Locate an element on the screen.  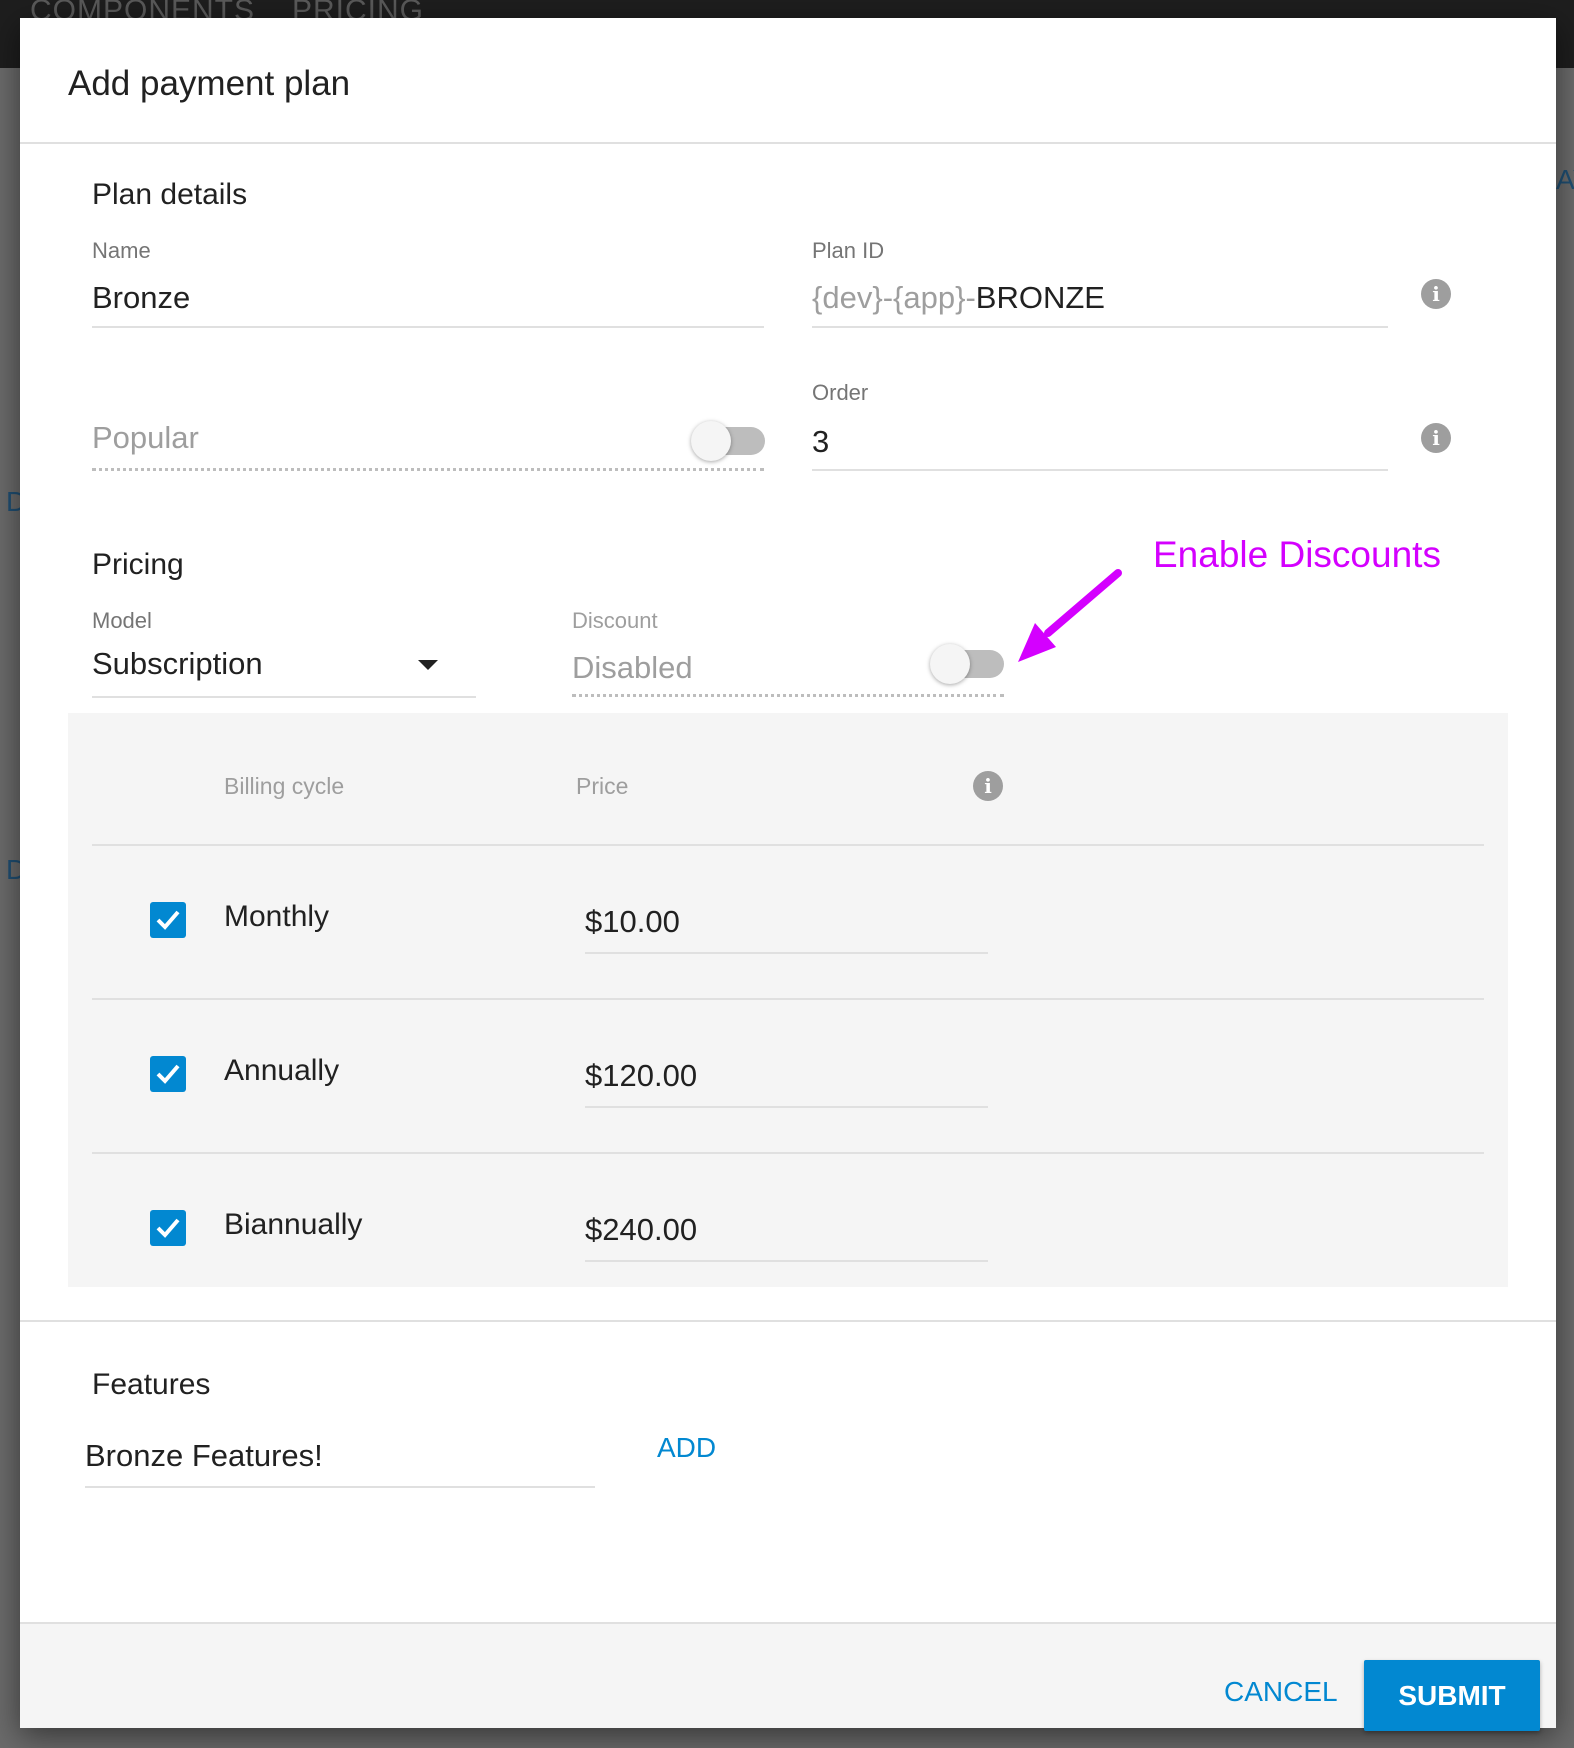
price-input: $10.00 is located at coordinates (632, 922).